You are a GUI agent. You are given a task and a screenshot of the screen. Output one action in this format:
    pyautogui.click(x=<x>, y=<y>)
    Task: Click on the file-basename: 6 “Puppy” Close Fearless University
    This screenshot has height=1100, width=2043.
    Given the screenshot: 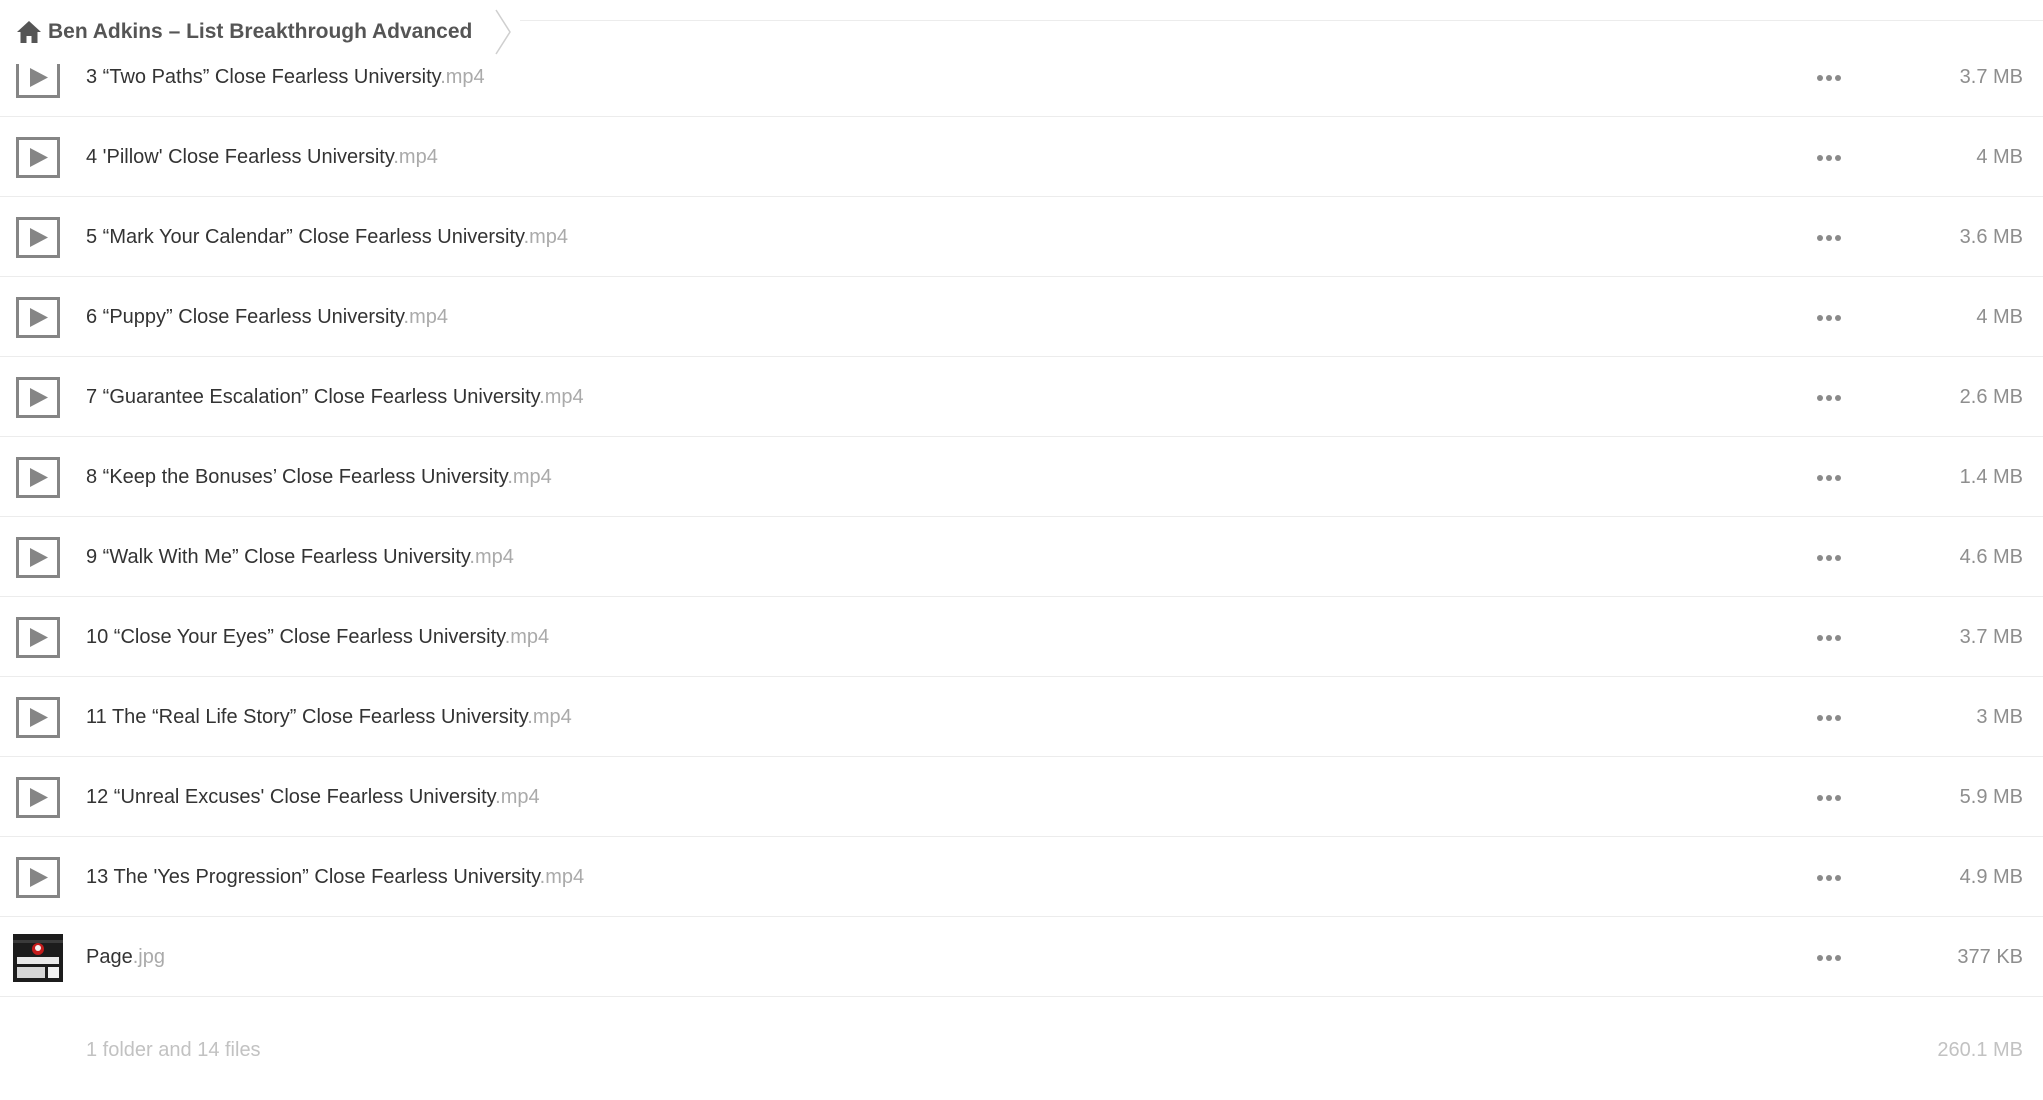 What is the action you would take?
    pyautogui.click(x=245, y=317)
    